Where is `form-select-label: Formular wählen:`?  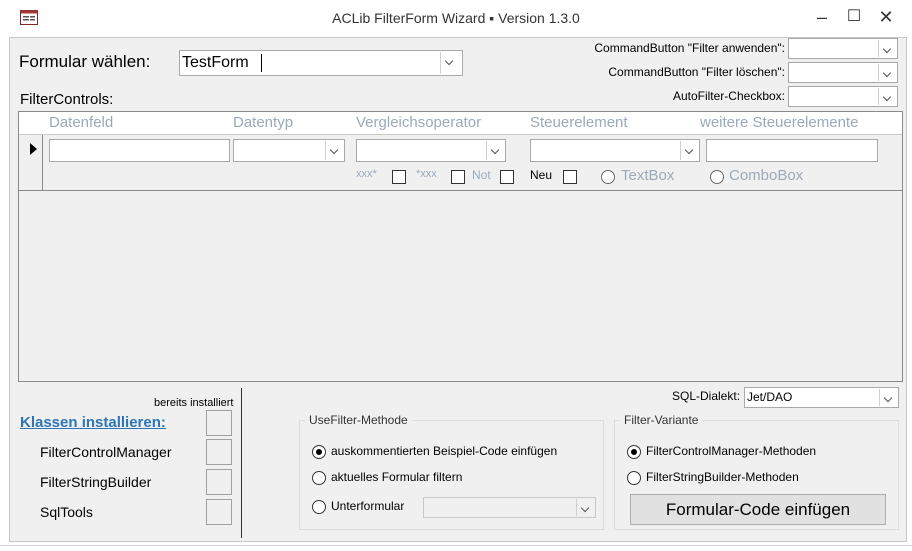 form-select-label: Formular wählen: is located at coordinates (85, 61).